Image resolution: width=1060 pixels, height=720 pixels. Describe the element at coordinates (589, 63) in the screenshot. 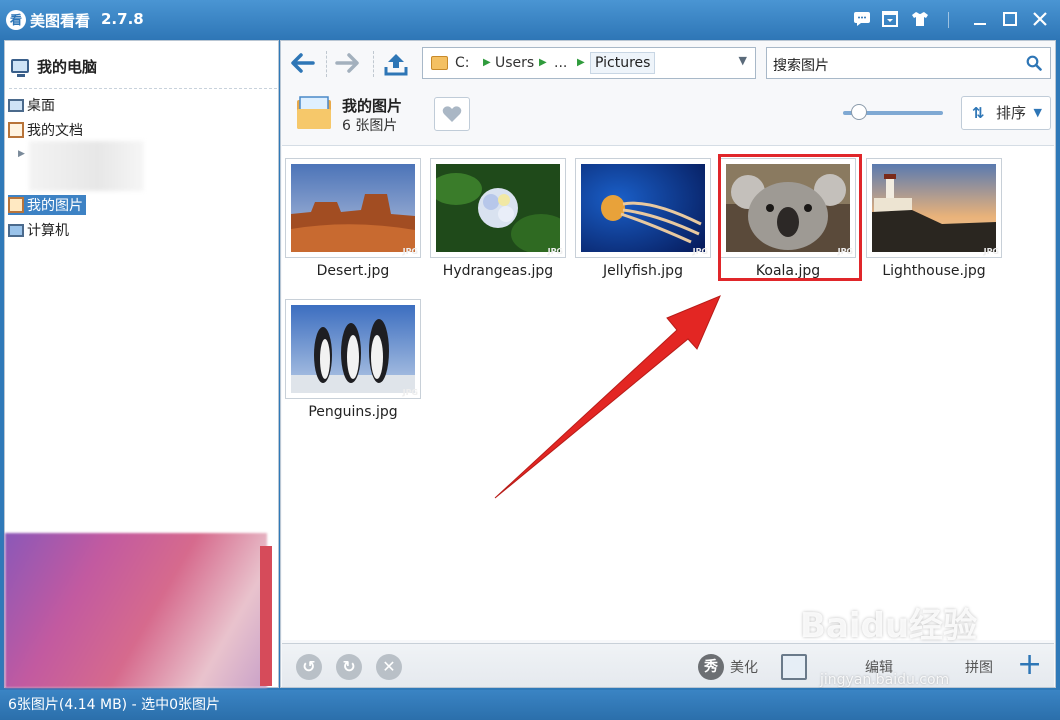

I see `address-bar: C: ▶ Users ▶ ... ▶ Pictures ▼` at that location.